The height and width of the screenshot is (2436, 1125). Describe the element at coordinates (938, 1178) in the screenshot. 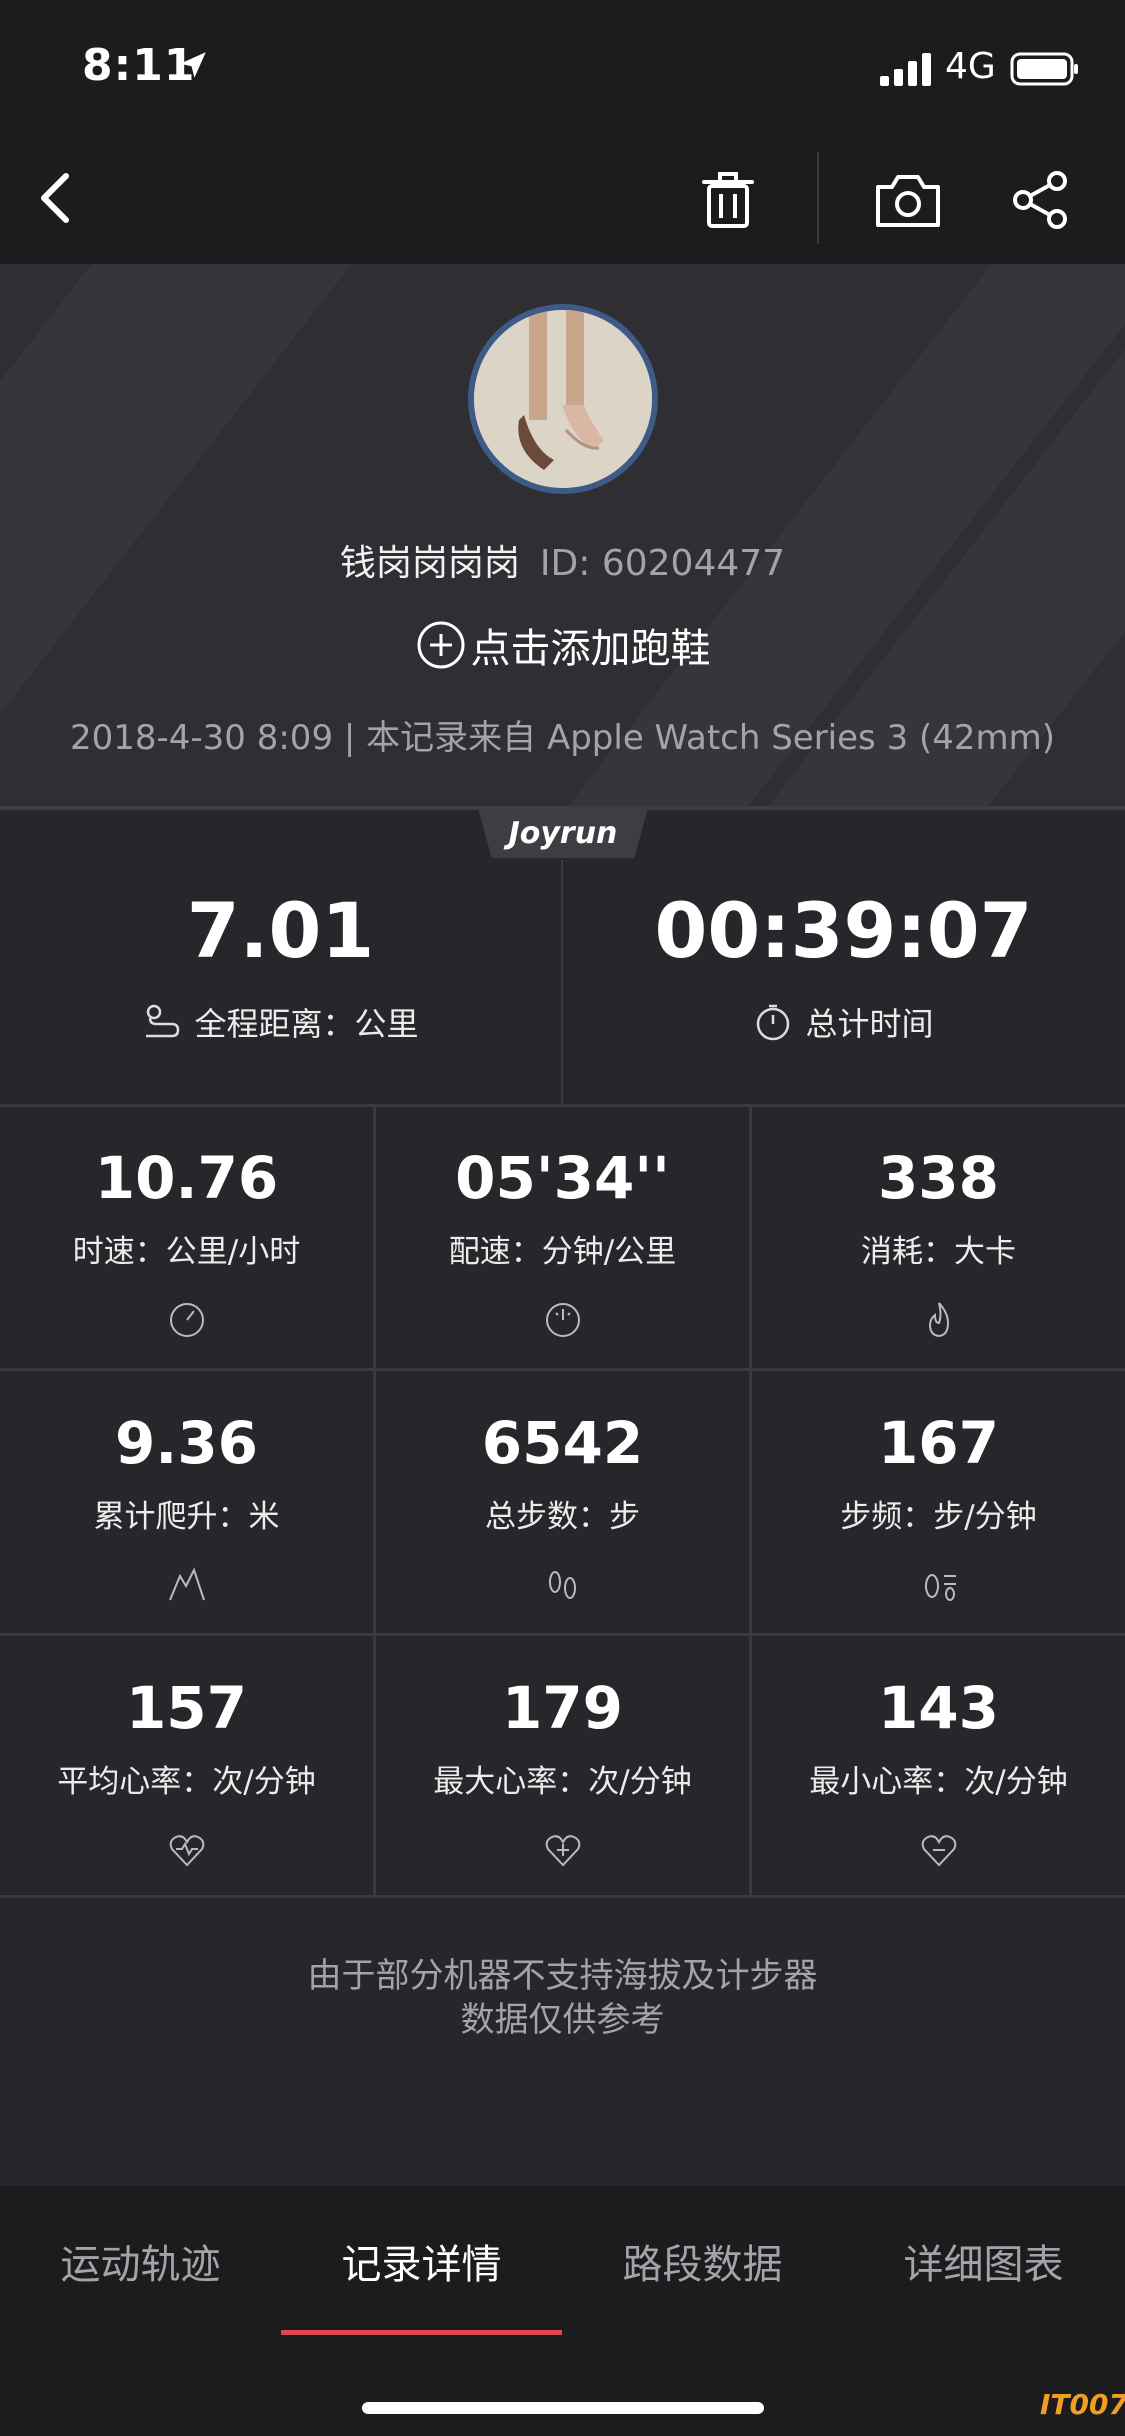

I see `calories-value: 338` at that location.